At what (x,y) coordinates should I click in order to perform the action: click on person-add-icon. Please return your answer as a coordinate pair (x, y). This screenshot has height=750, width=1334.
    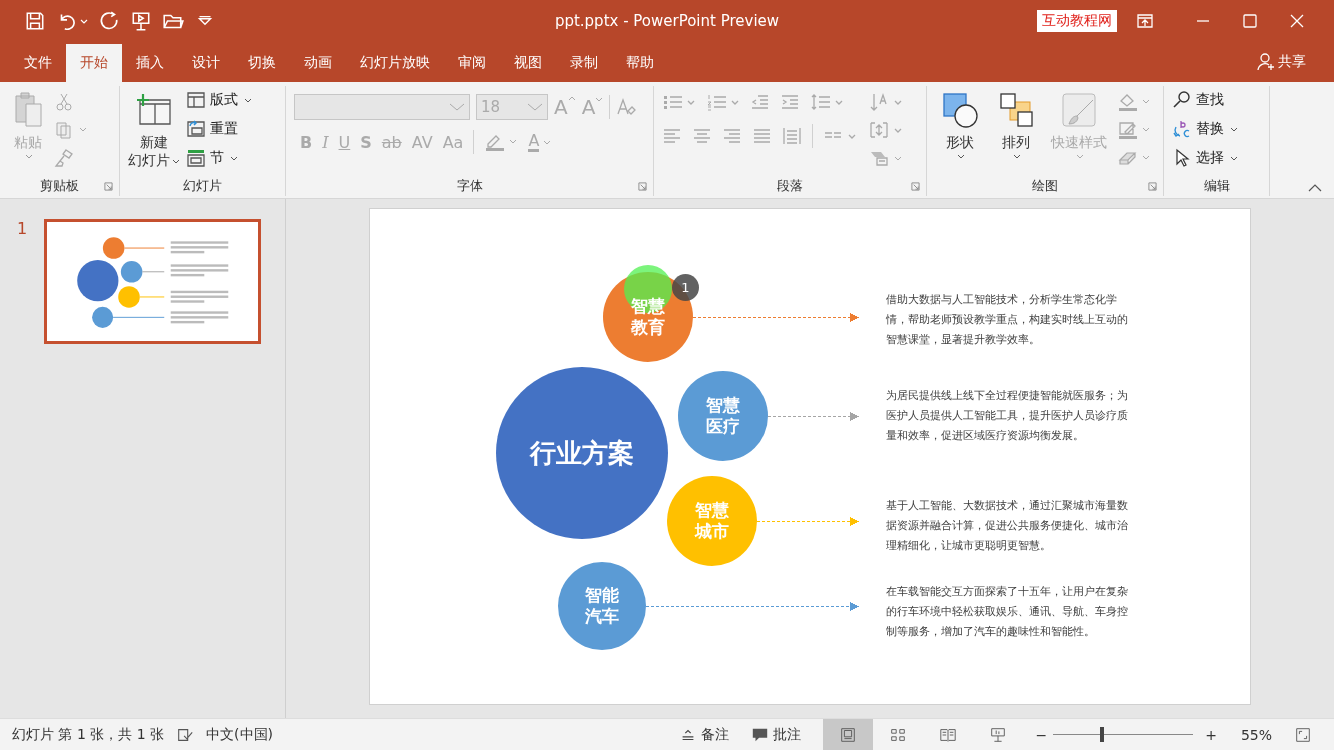
    Looking at the image, I should click on (1266, 62).